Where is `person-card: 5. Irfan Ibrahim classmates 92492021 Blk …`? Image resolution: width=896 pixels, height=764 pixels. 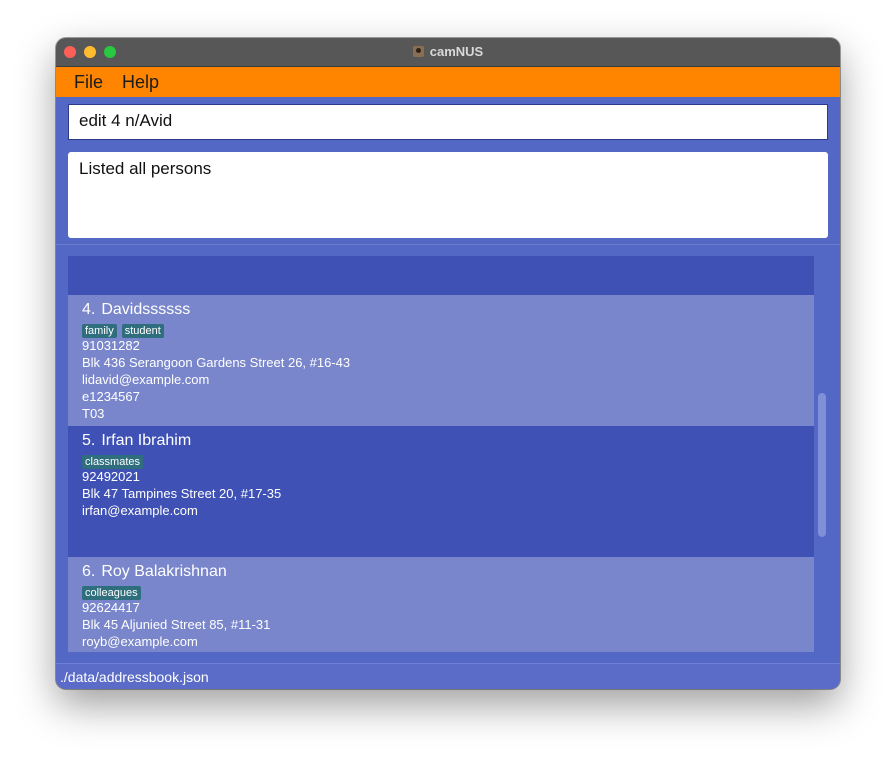
person-card: 5. Irfan Ibrahim classmates 92492021 Blk … is located at coordinates (441, 491).